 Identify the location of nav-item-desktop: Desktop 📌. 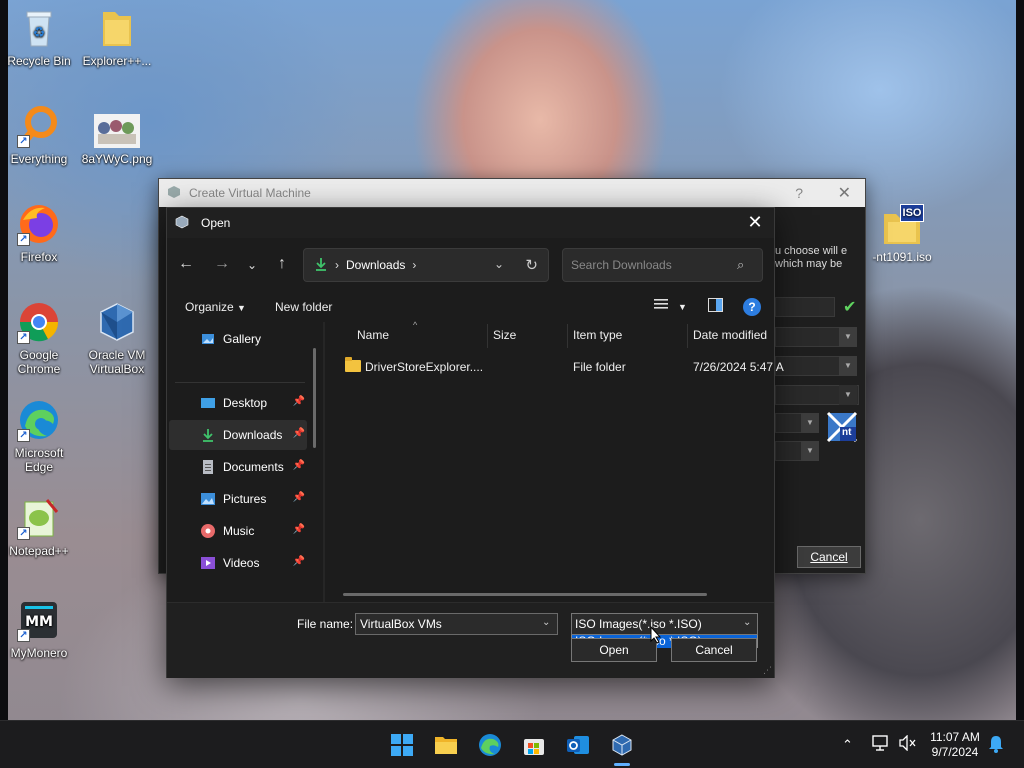
(238, 403).